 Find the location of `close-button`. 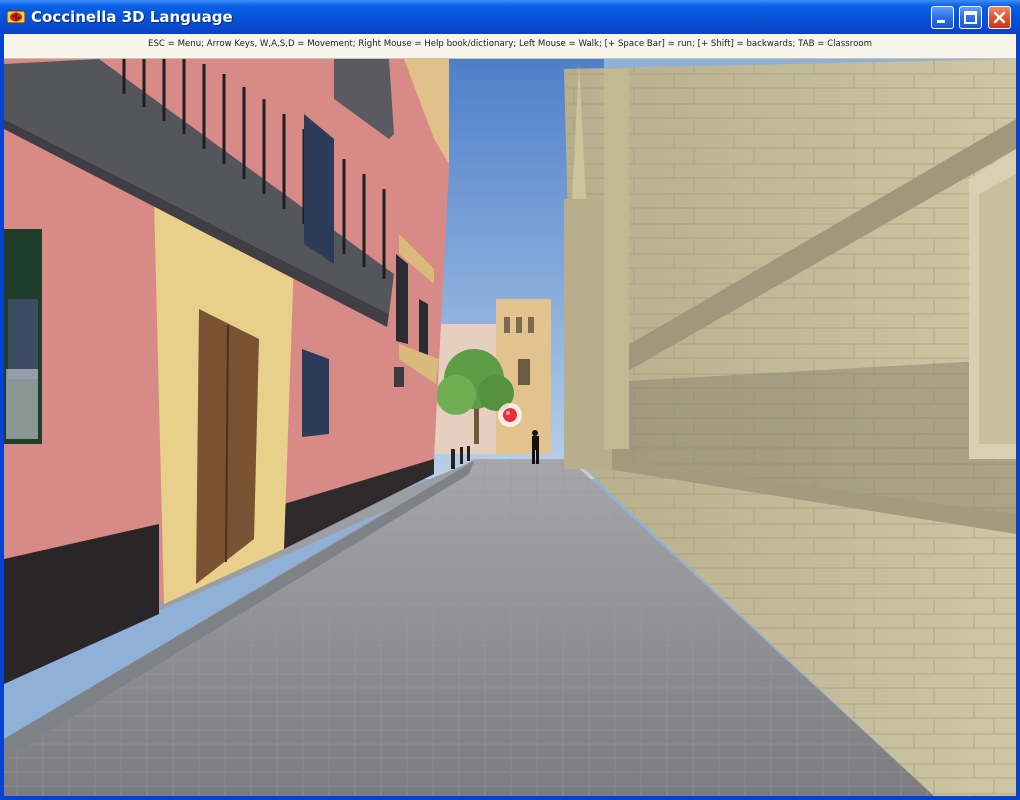

close-button is located at coordinates (999, 17).